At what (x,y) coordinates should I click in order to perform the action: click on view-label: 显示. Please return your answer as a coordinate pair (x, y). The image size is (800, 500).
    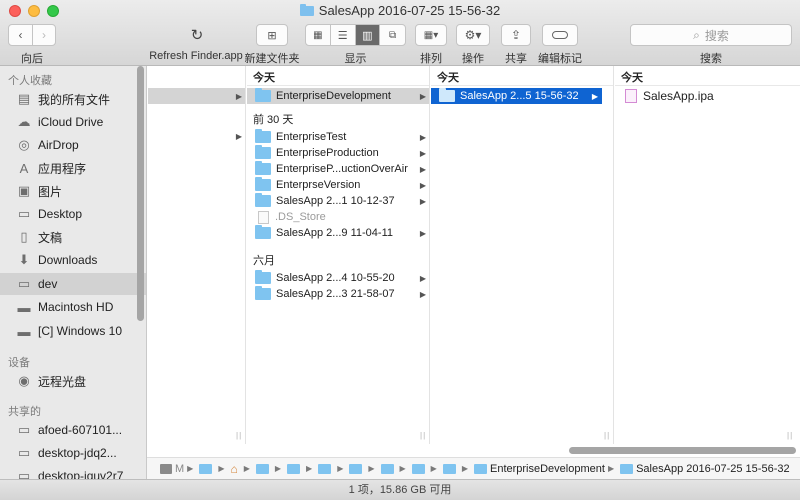
    Looking at the image, I should click on (355, 59).